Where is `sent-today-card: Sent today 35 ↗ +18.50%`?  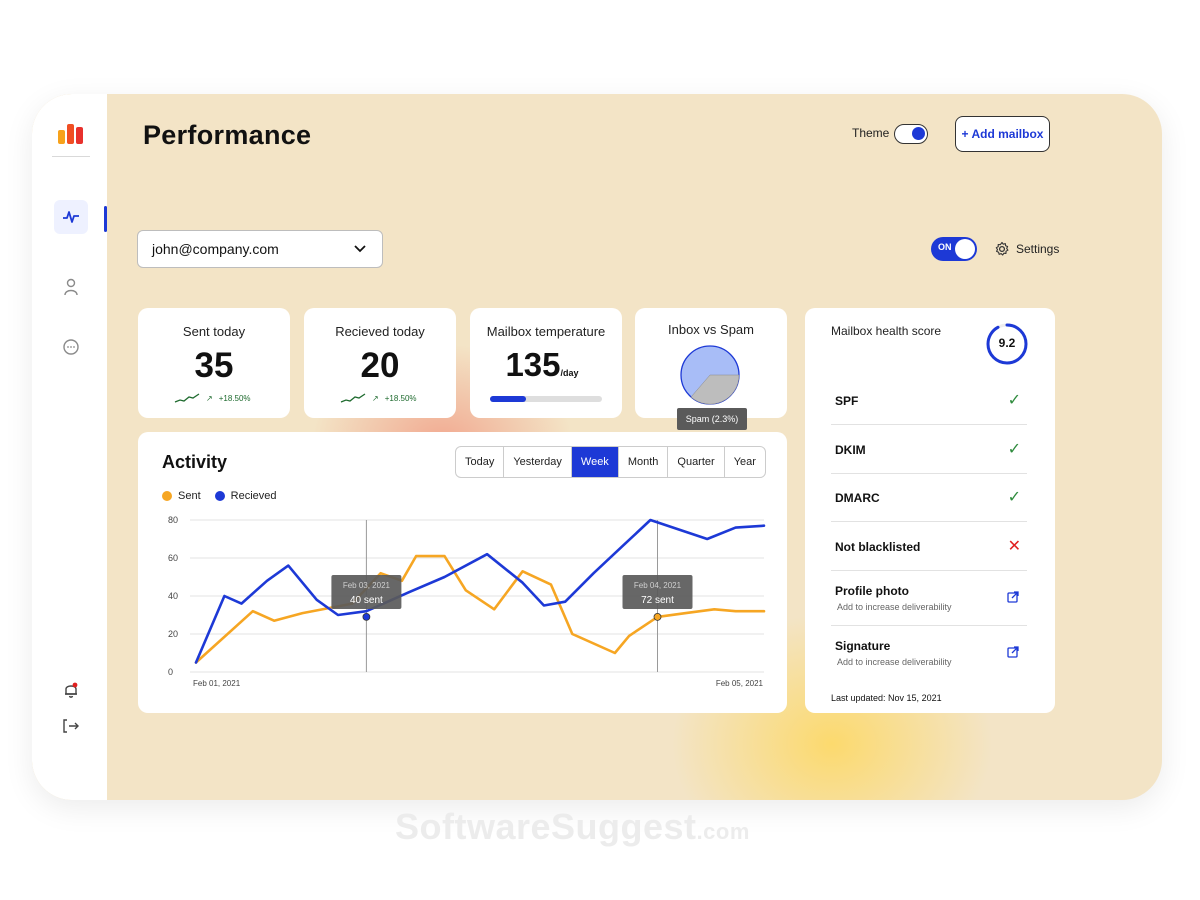 sent-today-card: Sent today 35 ↗ +18.50% is located at coordinates (214, 363).